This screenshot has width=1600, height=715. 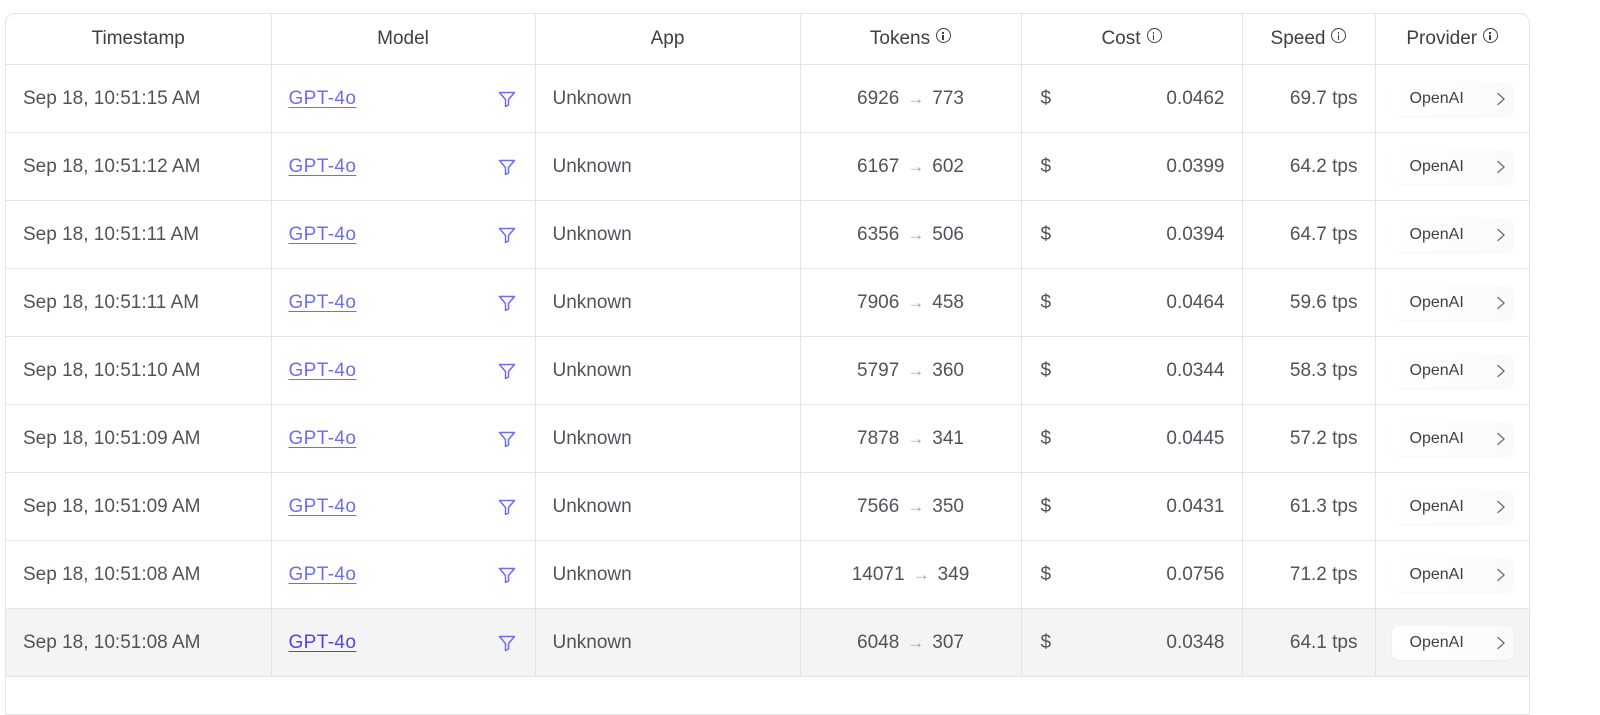 I want to click on speed-text: 61.3 tps, so click(x=1323, y=506).